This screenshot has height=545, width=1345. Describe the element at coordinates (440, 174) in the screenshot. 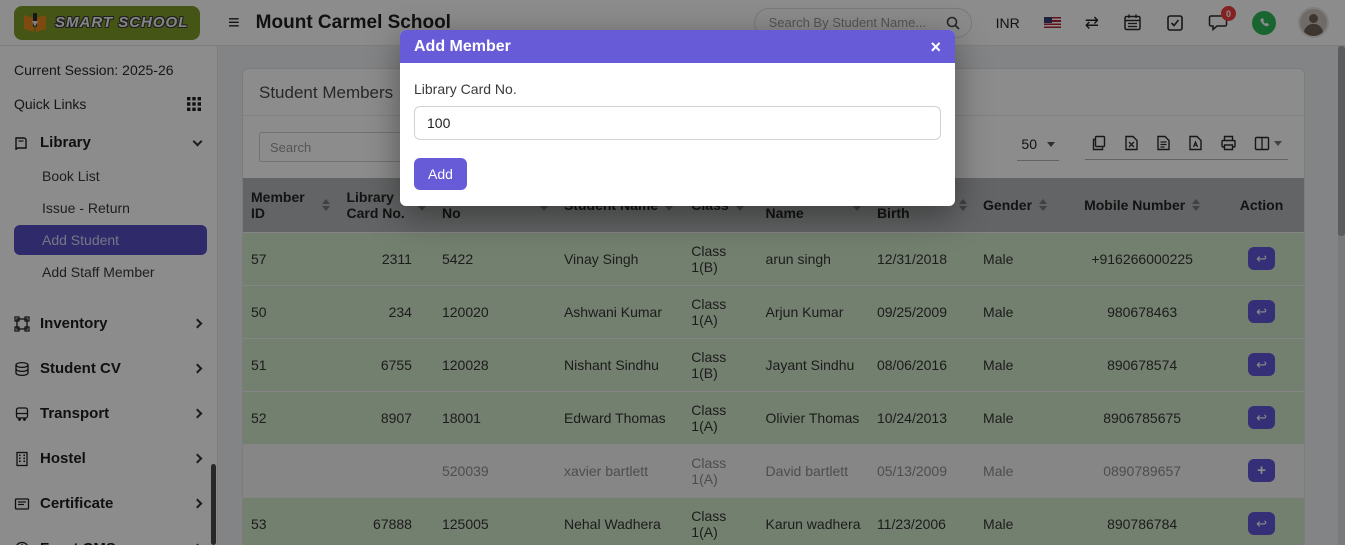

I see `add-button: Add` at that location.